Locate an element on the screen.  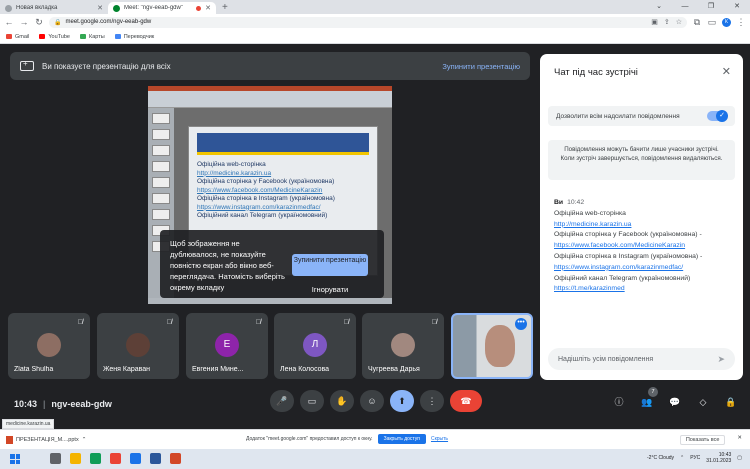
participant-tile: 🎙̸ Чугреева Дарья is located at coordinates (403, 346).